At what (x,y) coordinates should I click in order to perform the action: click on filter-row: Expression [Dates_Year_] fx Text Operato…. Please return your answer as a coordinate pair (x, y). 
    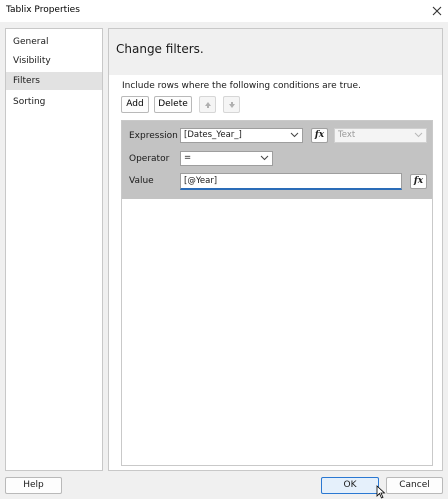
    Looking at the image, I should click on (277, 160).